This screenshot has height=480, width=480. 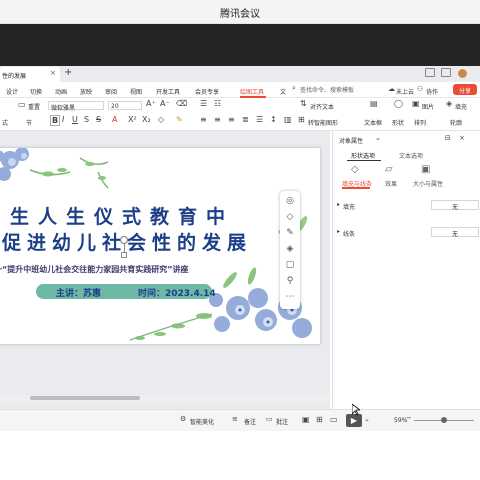 What do you see at coordinates (355, 169) in the screenshot?
I see `fill-line-icon: ◇` at bounding box center [355, 169].